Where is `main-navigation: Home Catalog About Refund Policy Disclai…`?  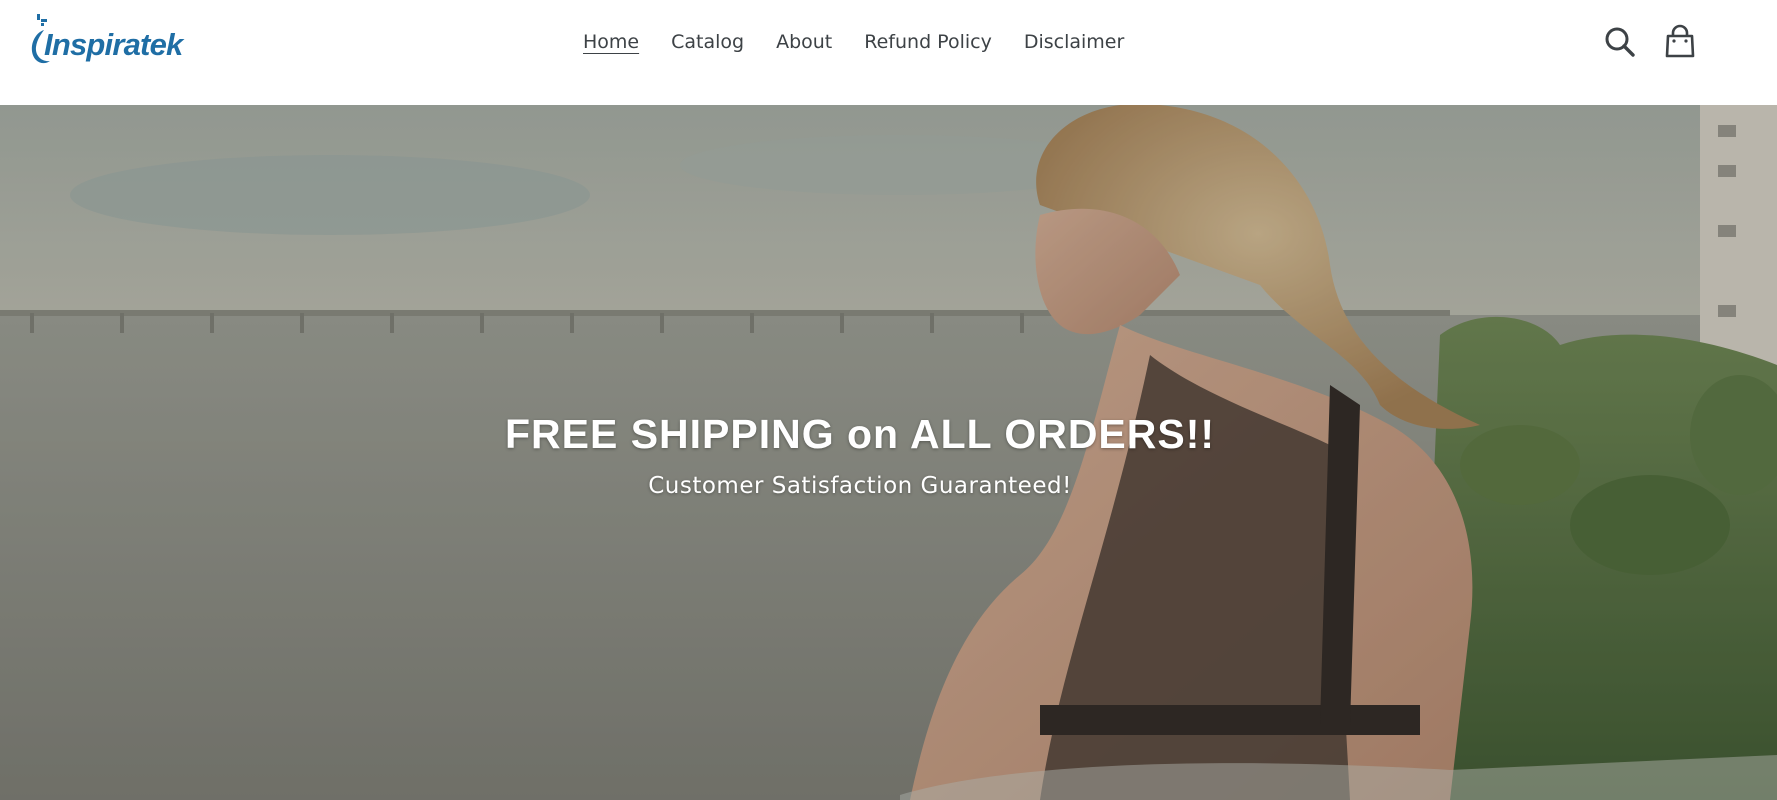 main-navigation: Home Catalog About Refund Policy Disclai… is located at coordinates (869, 42).